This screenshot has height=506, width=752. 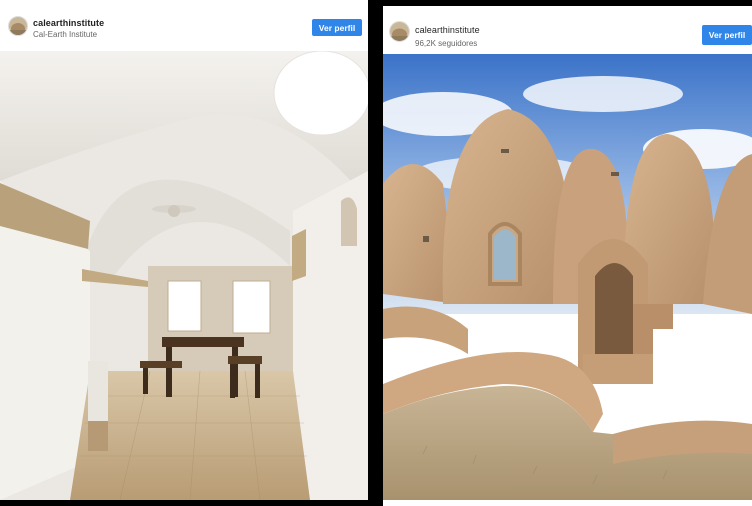 What do you see at coordinates (65, 34) in the screenshot?
I see `location-label: Cal-Earth Institute` at bounding box center [65, 34].